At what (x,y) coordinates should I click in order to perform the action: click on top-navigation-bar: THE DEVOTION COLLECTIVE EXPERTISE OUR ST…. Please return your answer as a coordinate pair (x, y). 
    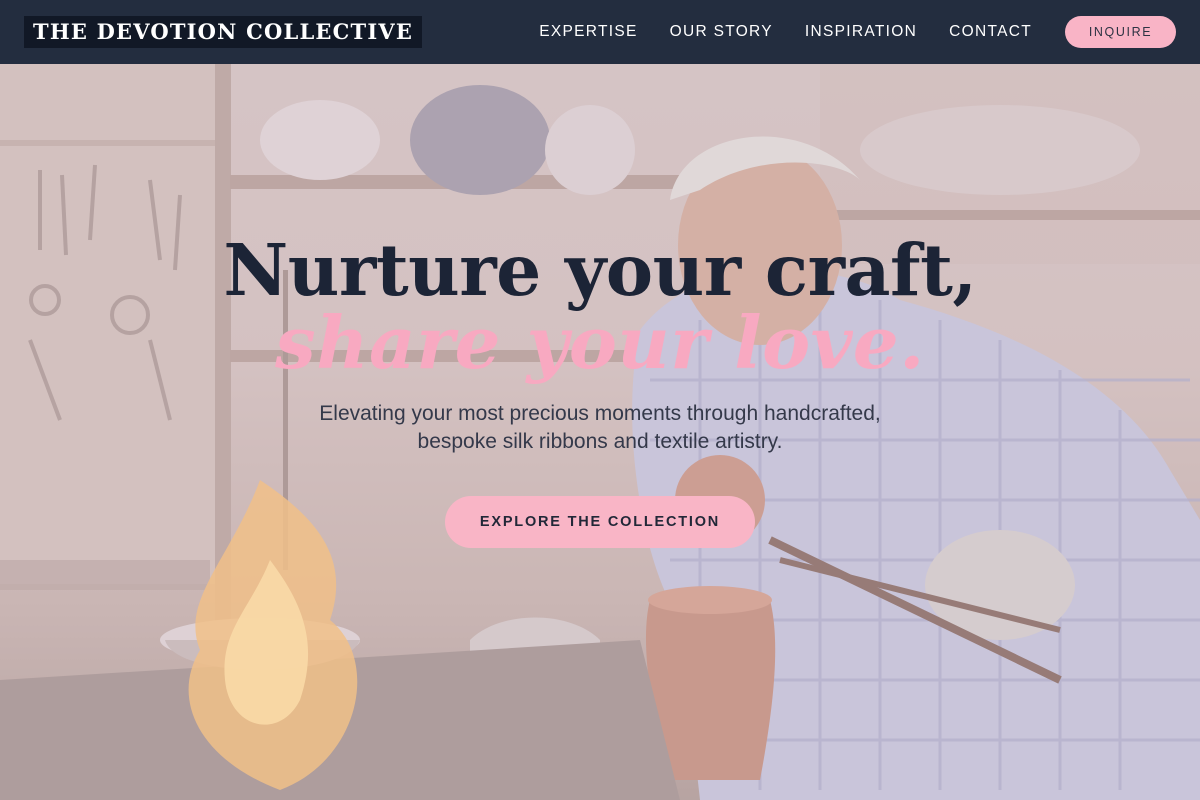
    Looking at the image, I should click on (600, 32).